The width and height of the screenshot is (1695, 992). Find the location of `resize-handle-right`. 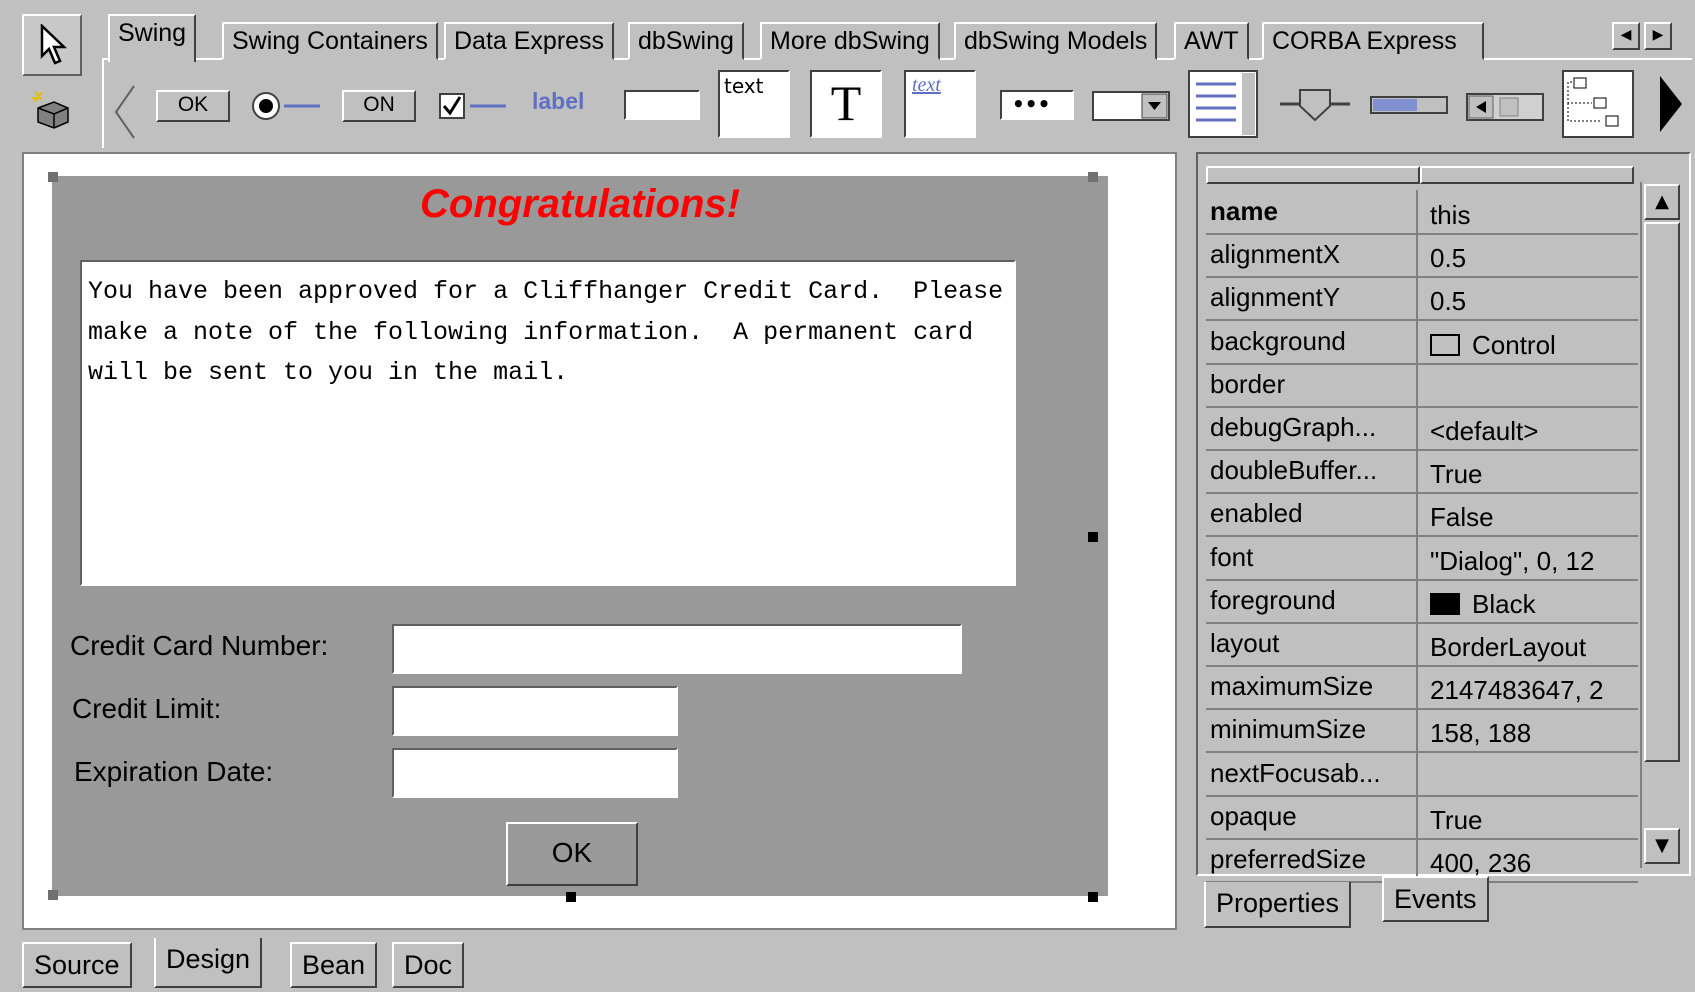

resize-handle-right is located at coordinates (1093, 537).